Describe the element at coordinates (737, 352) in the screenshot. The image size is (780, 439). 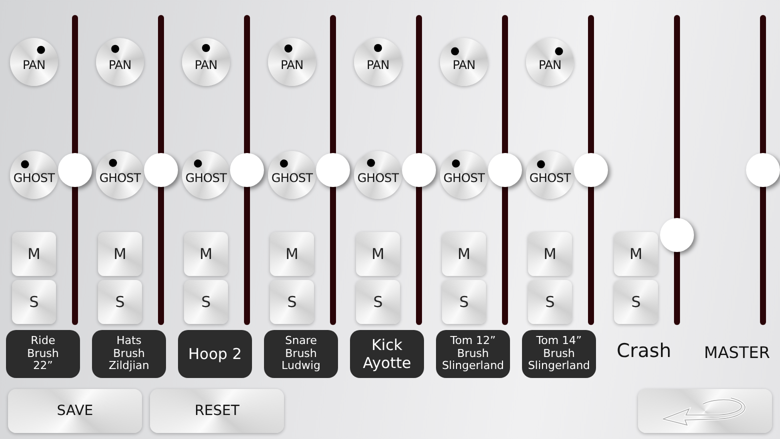
I see `channel-label: MASTER` at that location.